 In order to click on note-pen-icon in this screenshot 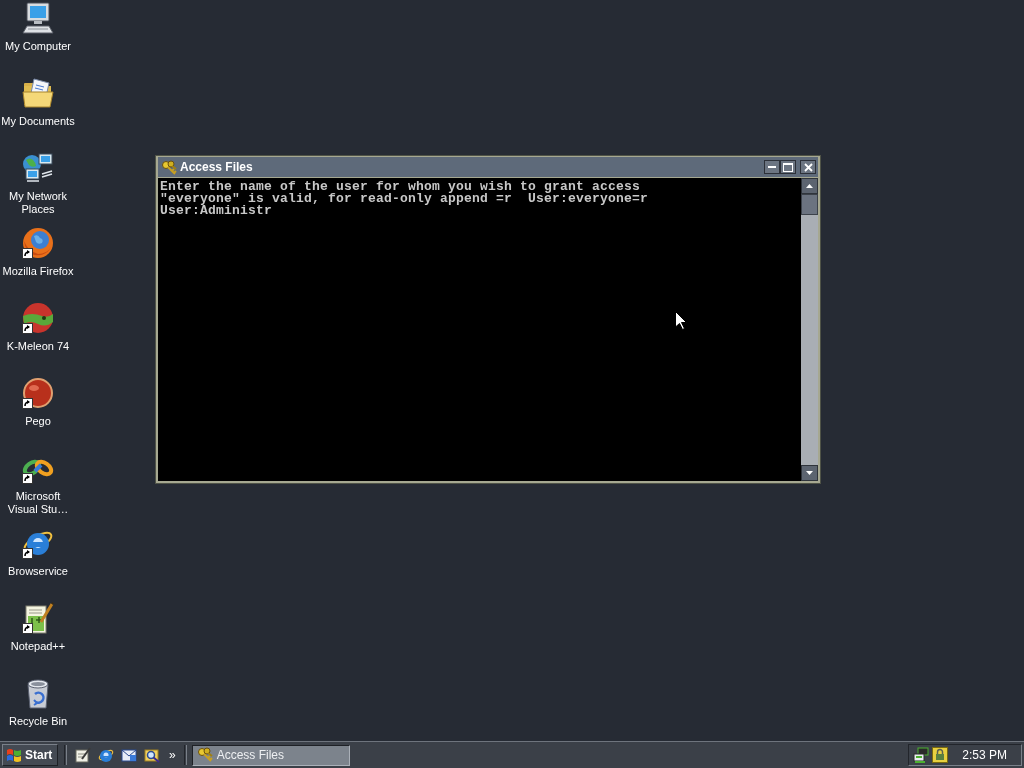, I will do `click(83, 755)`.